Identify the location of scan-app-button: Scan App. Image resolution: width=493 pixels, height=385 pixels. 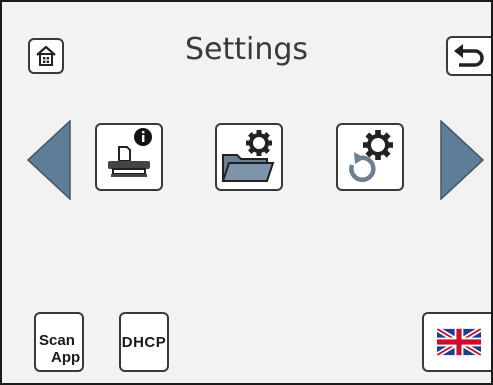
(59, 342).